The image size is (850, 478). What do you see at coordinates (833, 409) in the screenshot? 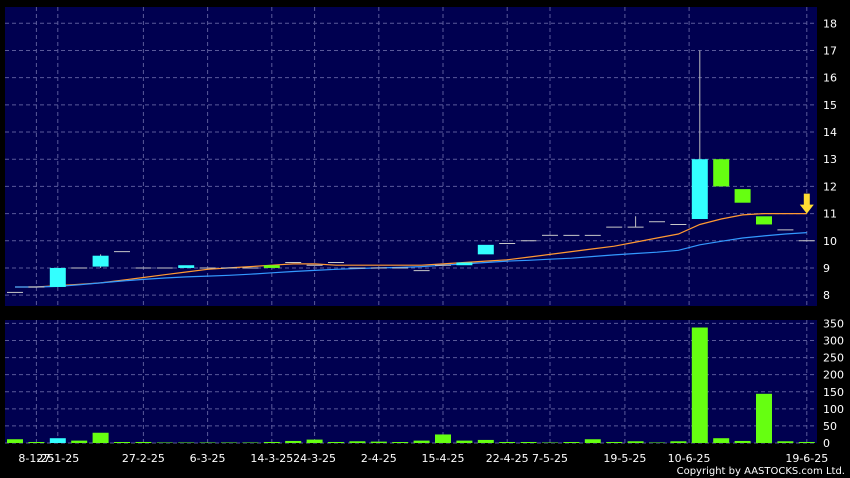
I see `volume-tick-label: 100` at bounding box center [833, 409].